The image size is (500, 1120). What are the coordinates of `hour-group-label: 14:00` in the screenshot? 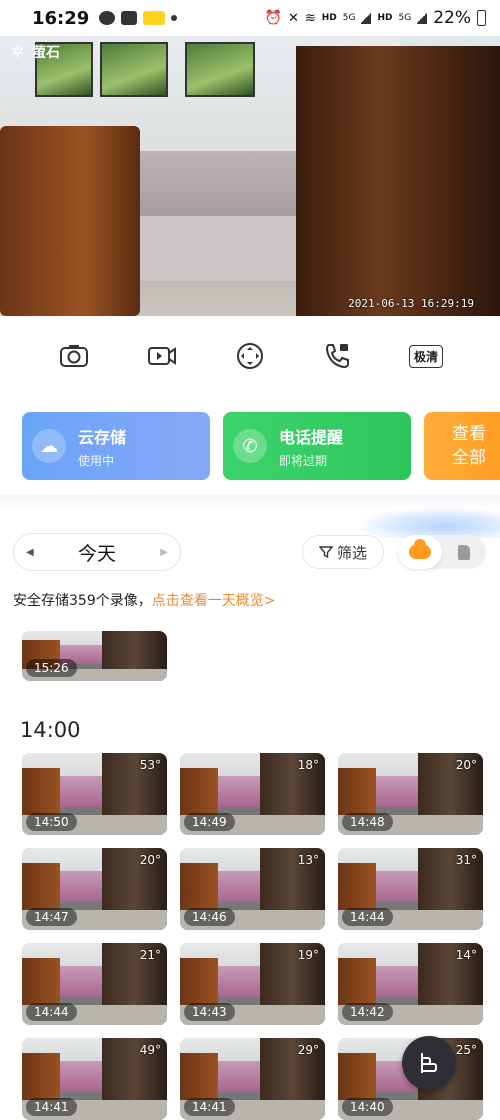 It's located at (50, 730).